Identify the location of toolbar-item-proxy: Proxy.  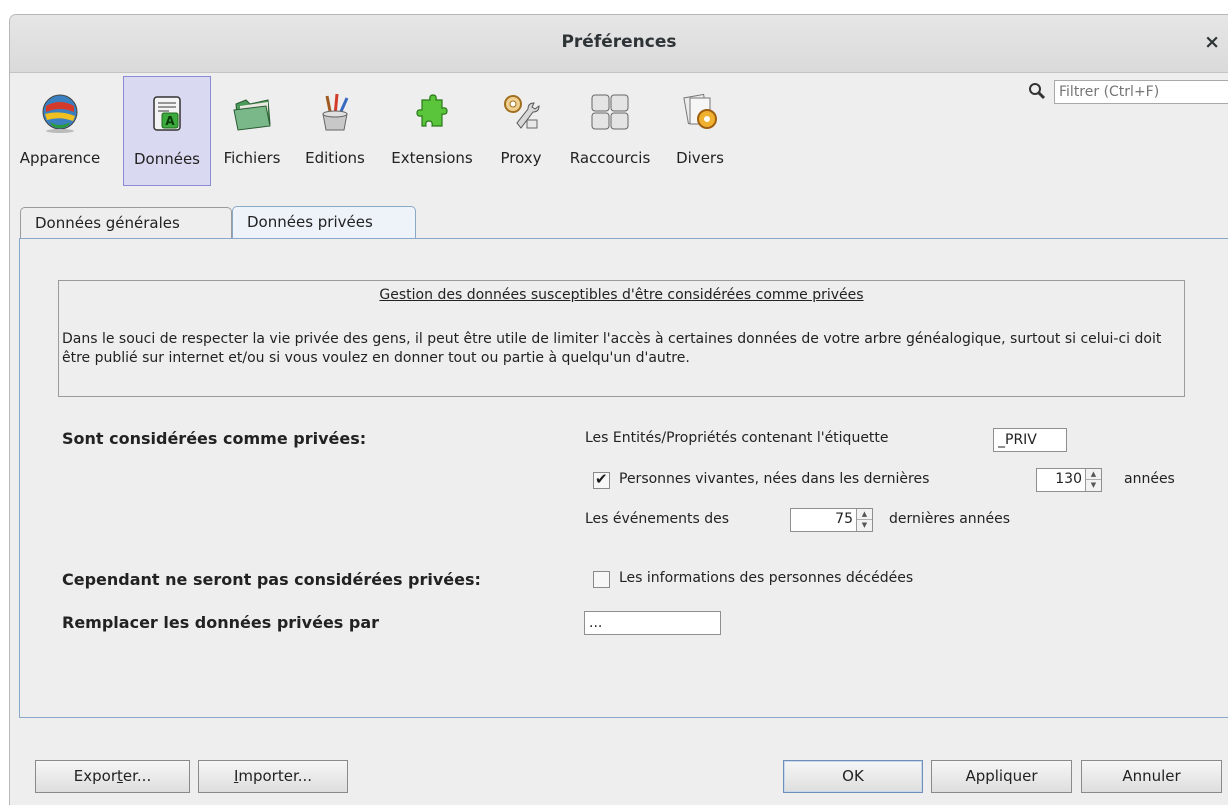
(521, 131).